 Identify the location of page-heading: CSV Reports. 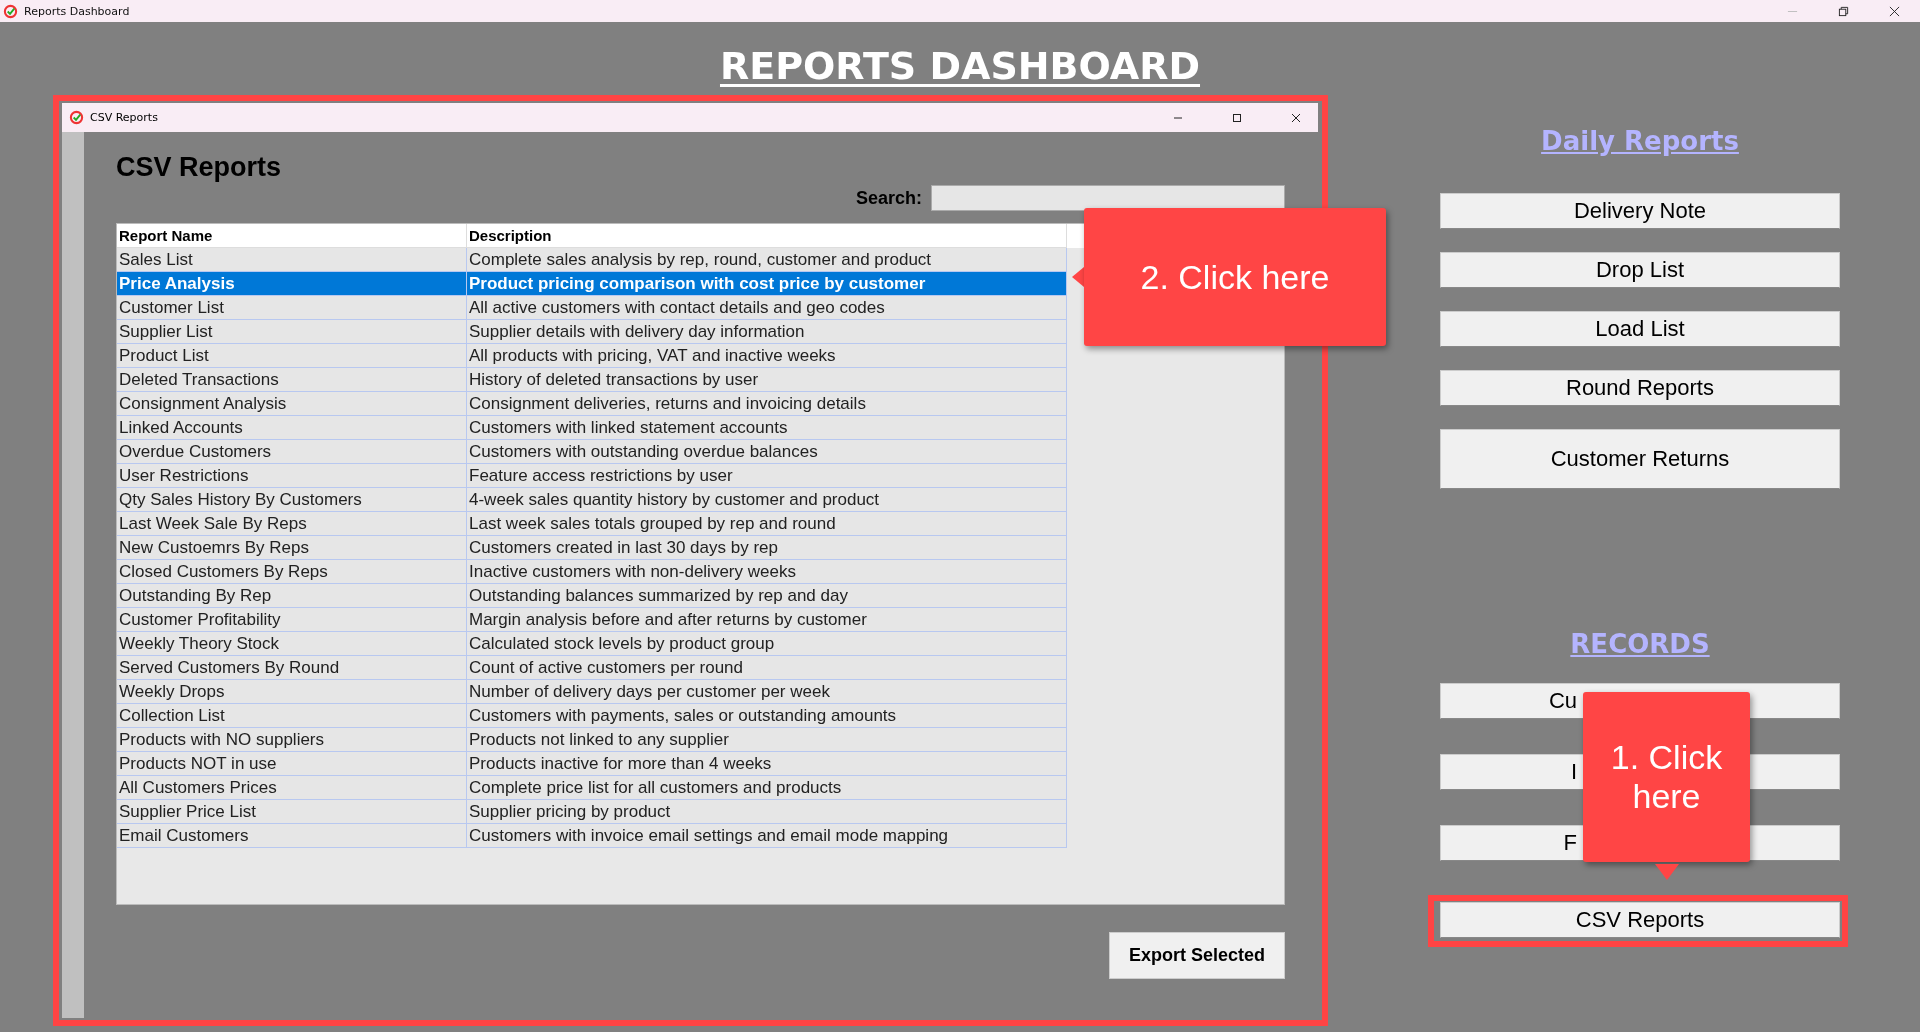
(199, 167).